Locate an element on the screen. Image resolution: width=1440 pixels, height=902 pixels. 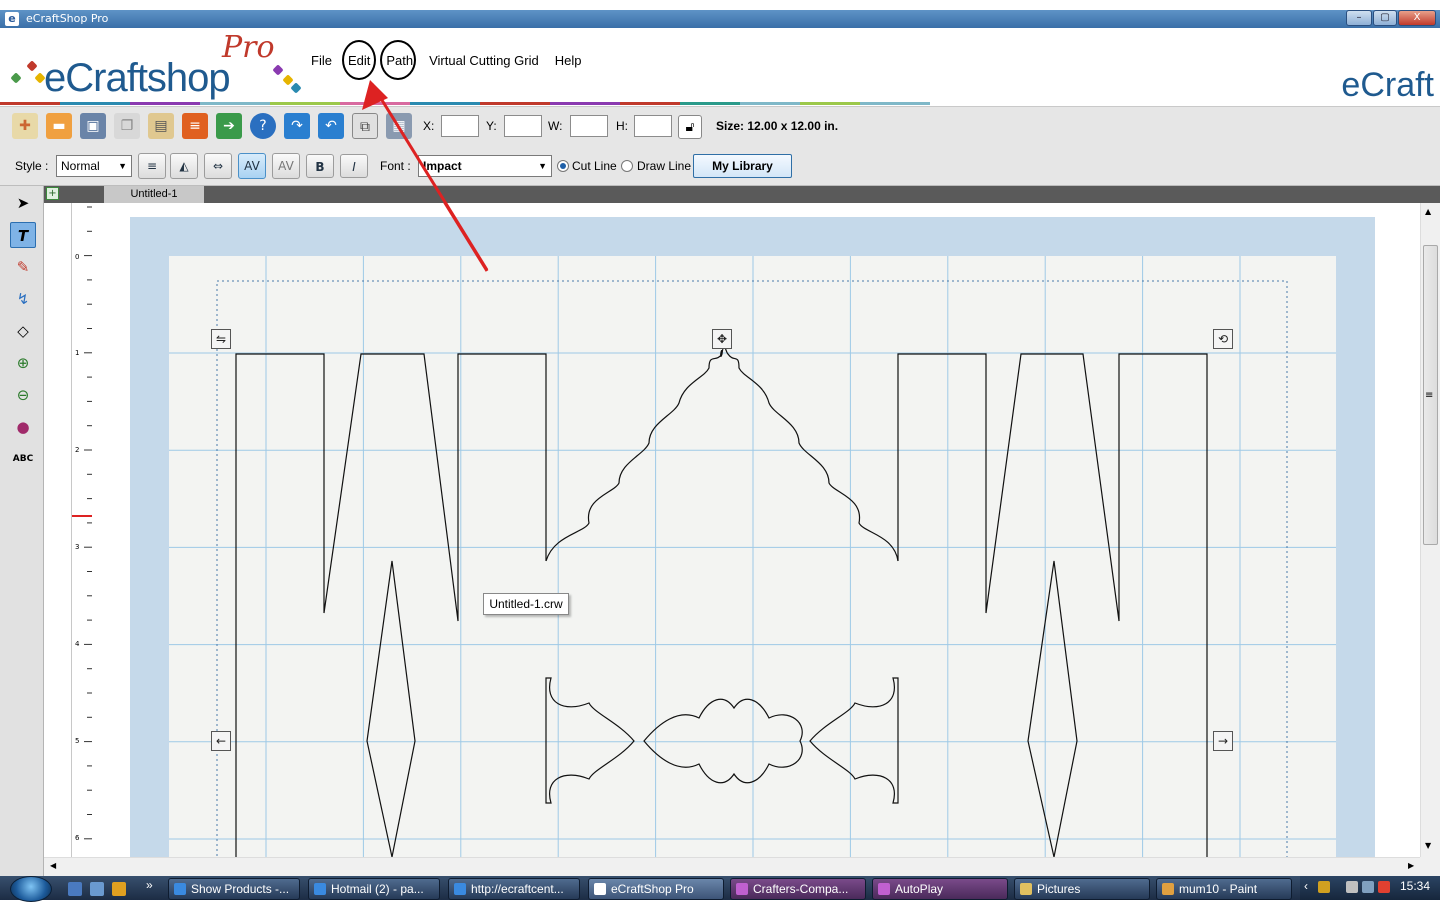
system-tray: ‹ 15:34 is located at coordinates (1370, 888).